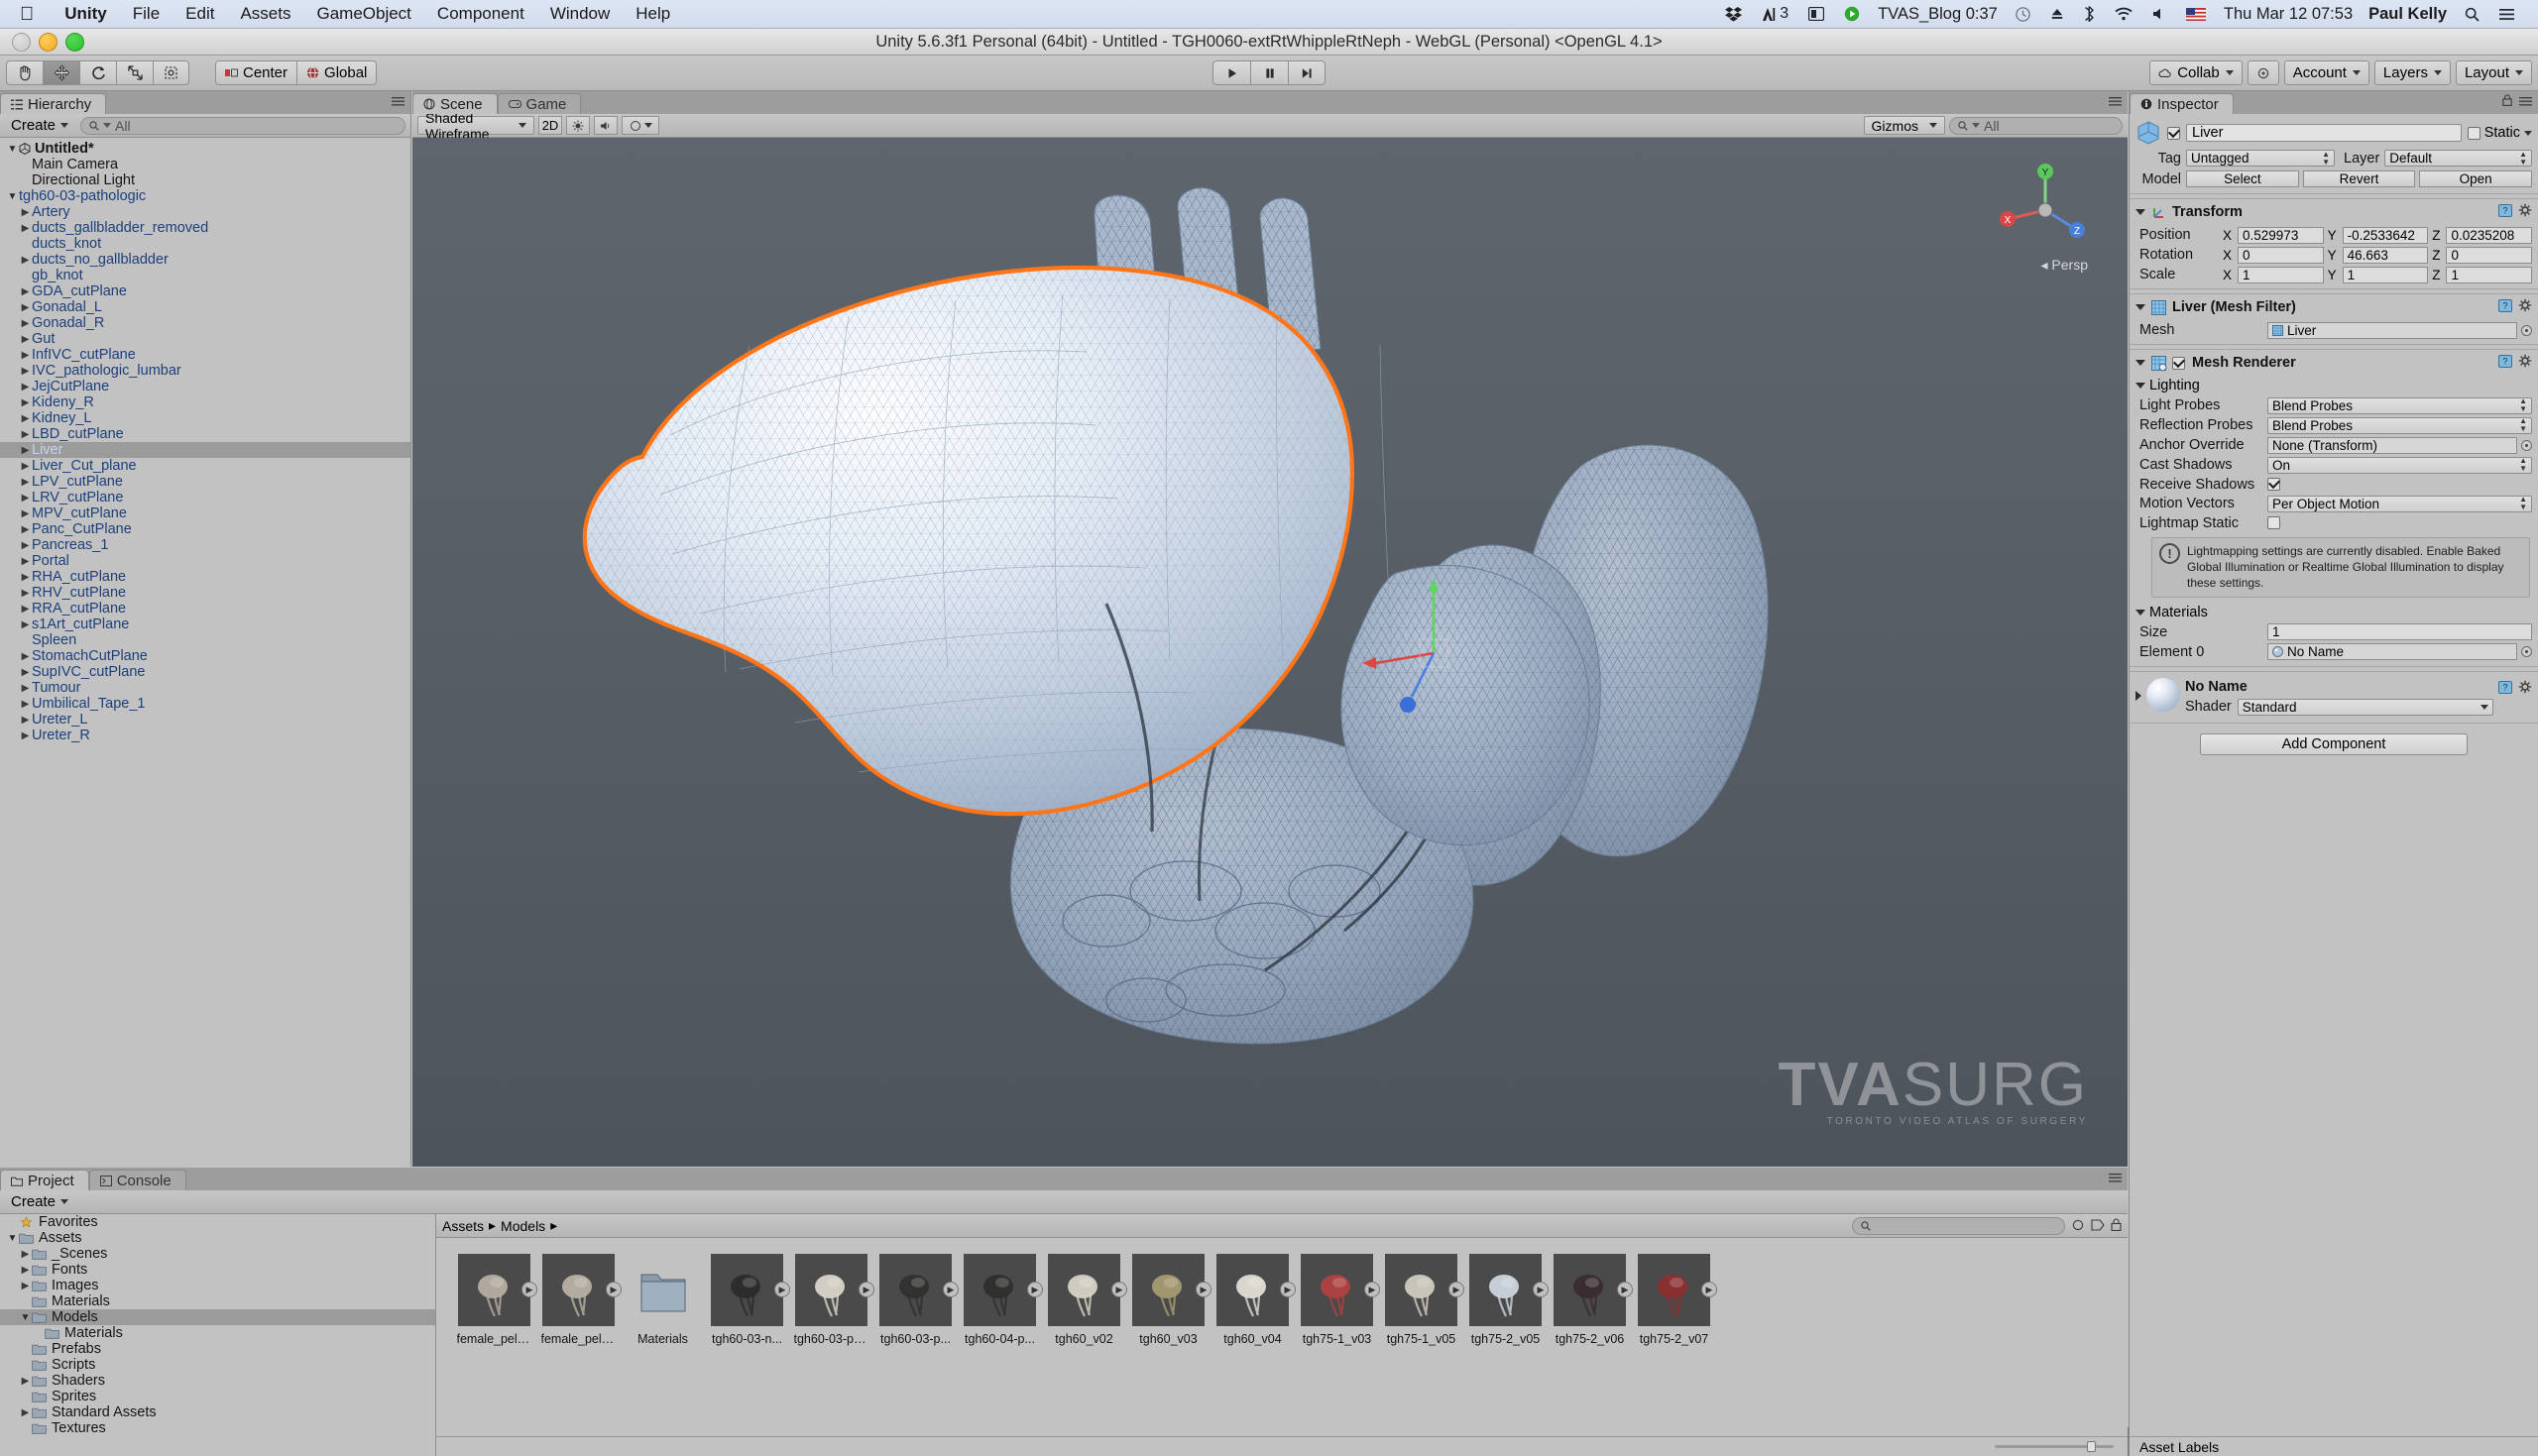 The image size is (2538, 1456). I want to click on asset-labels-bar: Asset Labels, so click(2334, 1446).